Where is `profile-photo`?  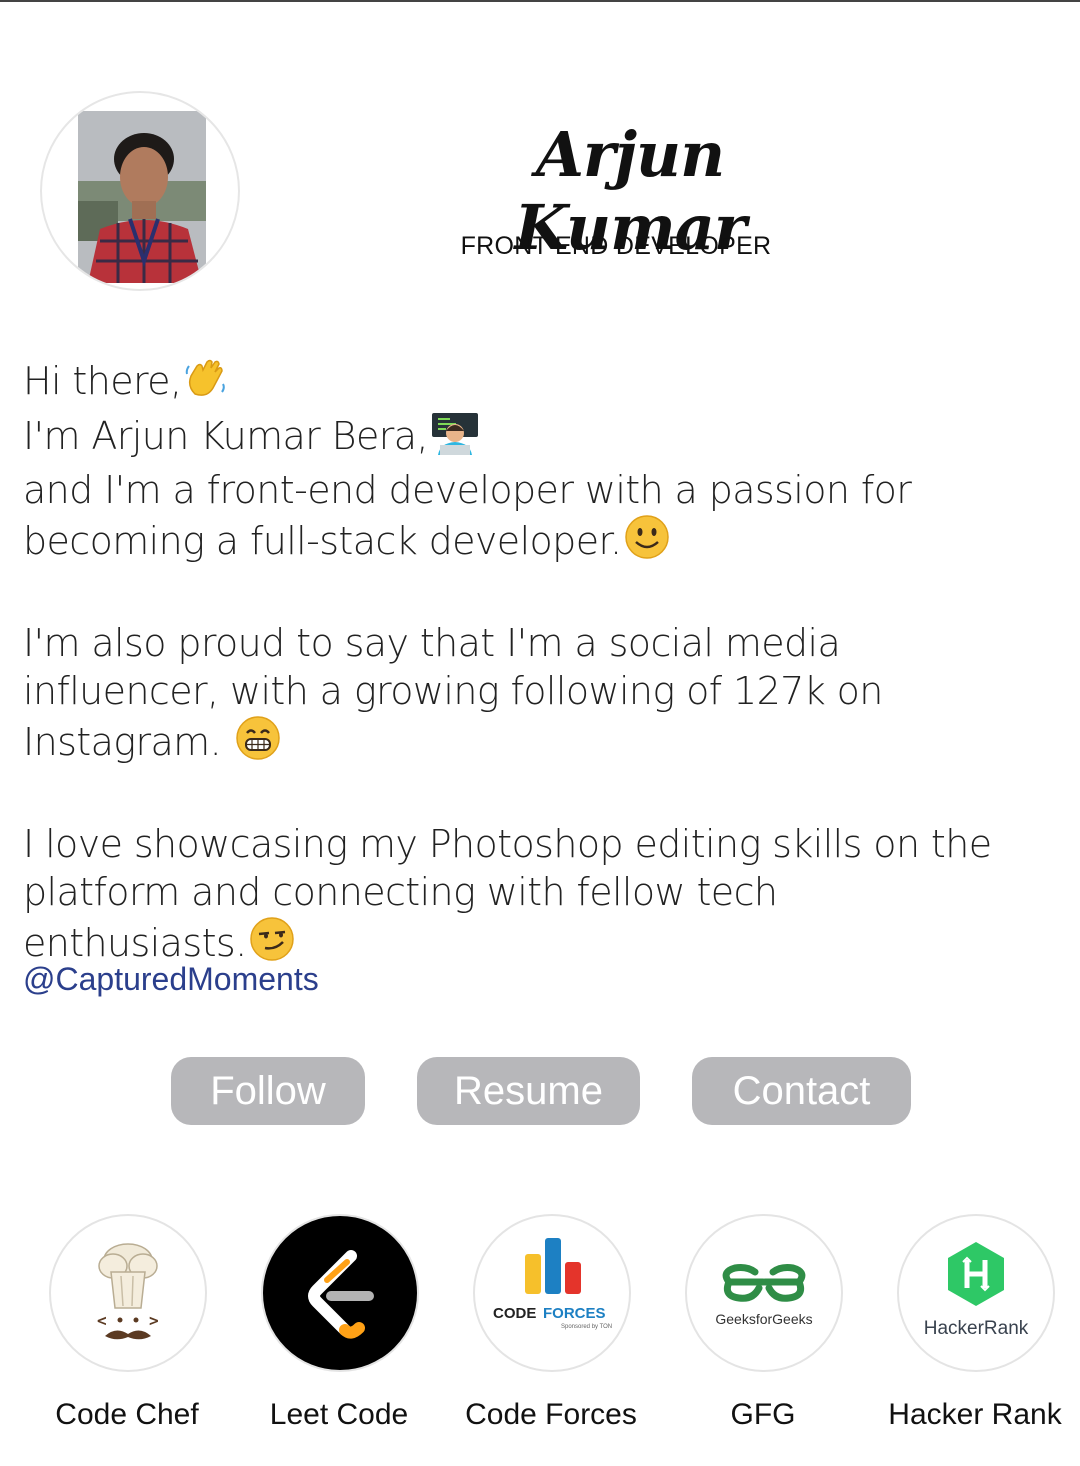
profile-photo is located at coordinates (142, 197).